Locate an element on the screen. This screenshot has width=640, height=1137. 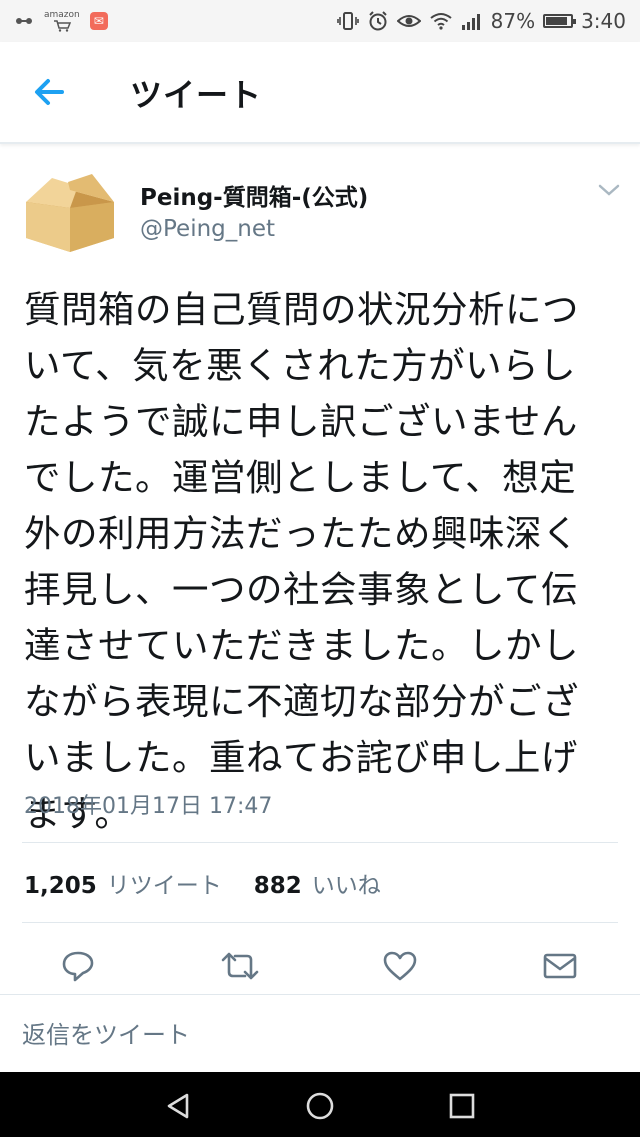
reply-button is located at coordinates (78, 966).